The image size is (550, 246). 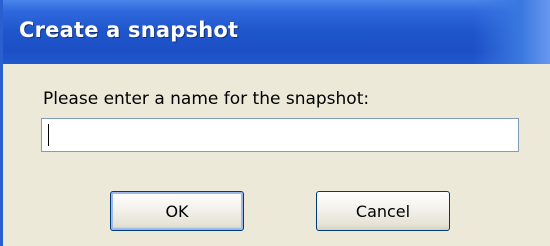 I want to click on cancel-button: Cancel, so click(x=383, y=211).